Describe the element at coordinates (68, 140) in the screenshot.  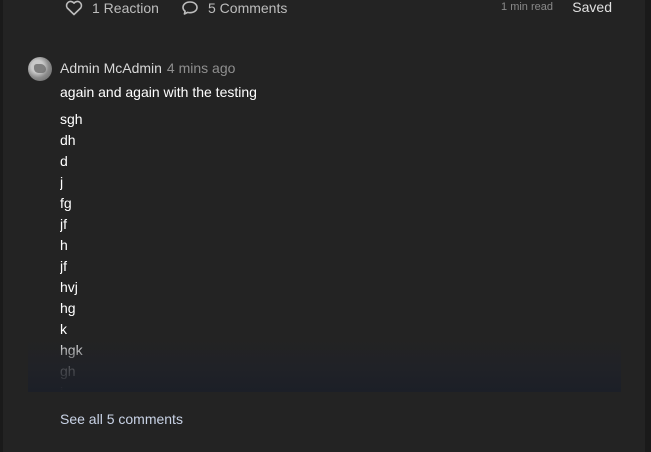
I see `comment-line: dh` at that location.